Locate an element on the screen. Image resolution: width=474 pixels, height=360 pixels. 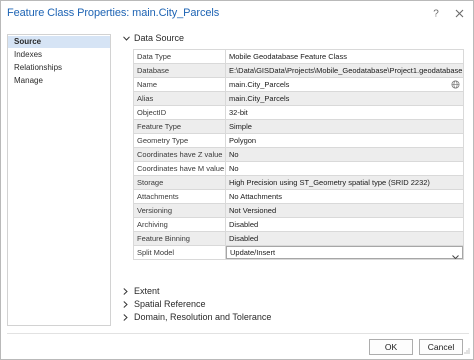
help-button: ? is located at coordinates (436, 13).